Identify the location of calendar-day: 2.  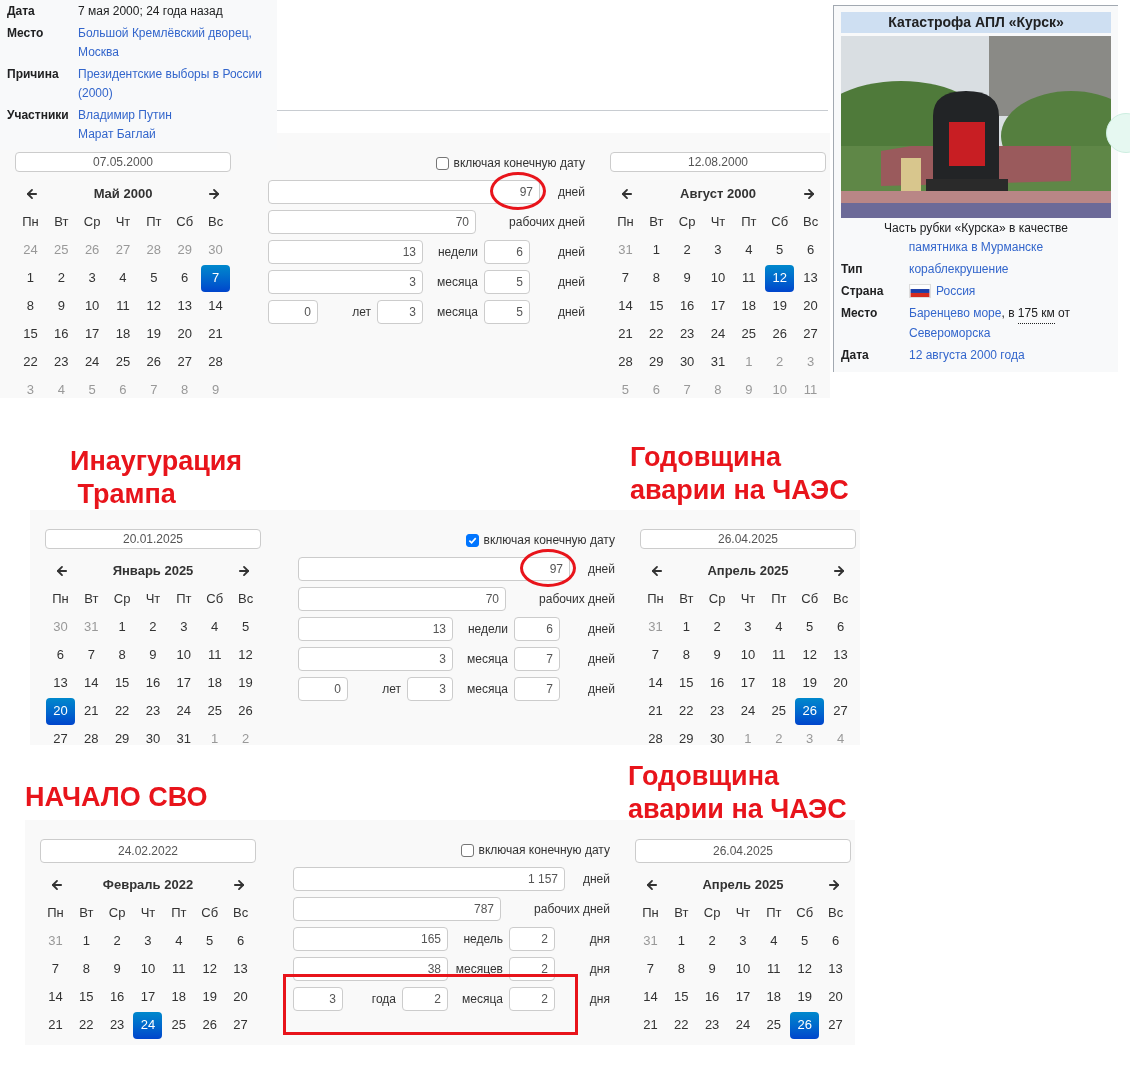
(717, 627).